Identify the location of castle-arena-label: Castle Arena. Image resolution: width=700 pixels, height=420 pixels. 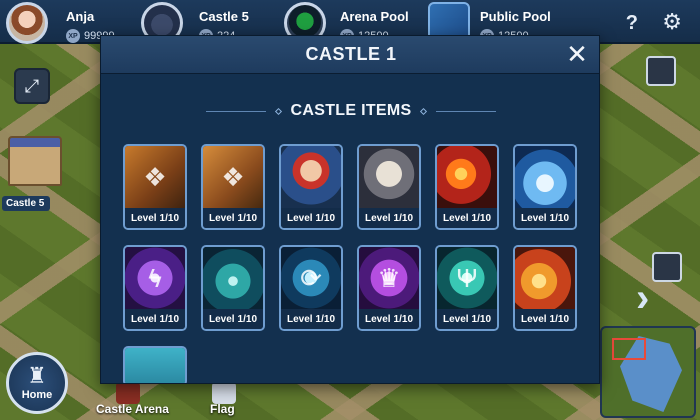
(132, 409).